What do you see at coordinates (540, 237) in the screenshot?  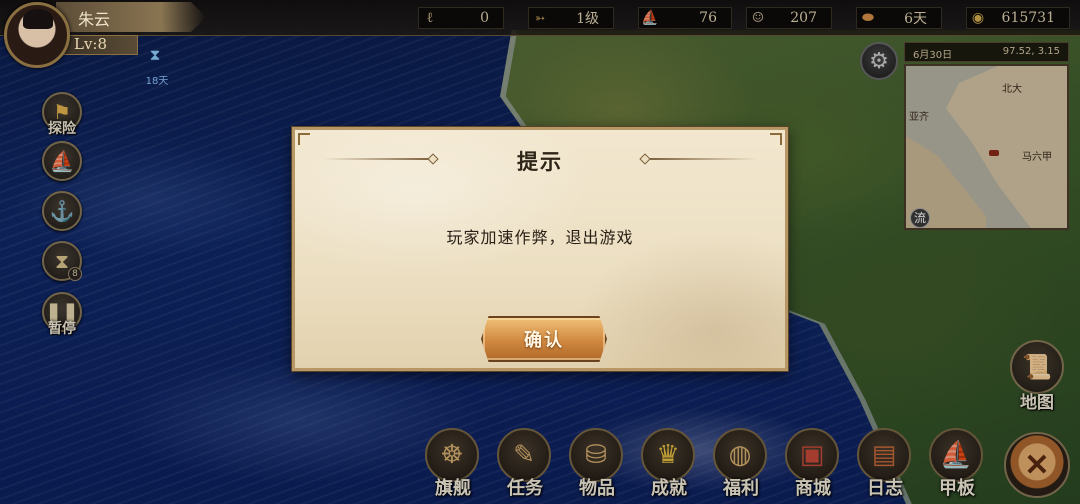 I see `dialog-message: 玩家加速作弊，退出游戏` at bounding box center [540, 237].